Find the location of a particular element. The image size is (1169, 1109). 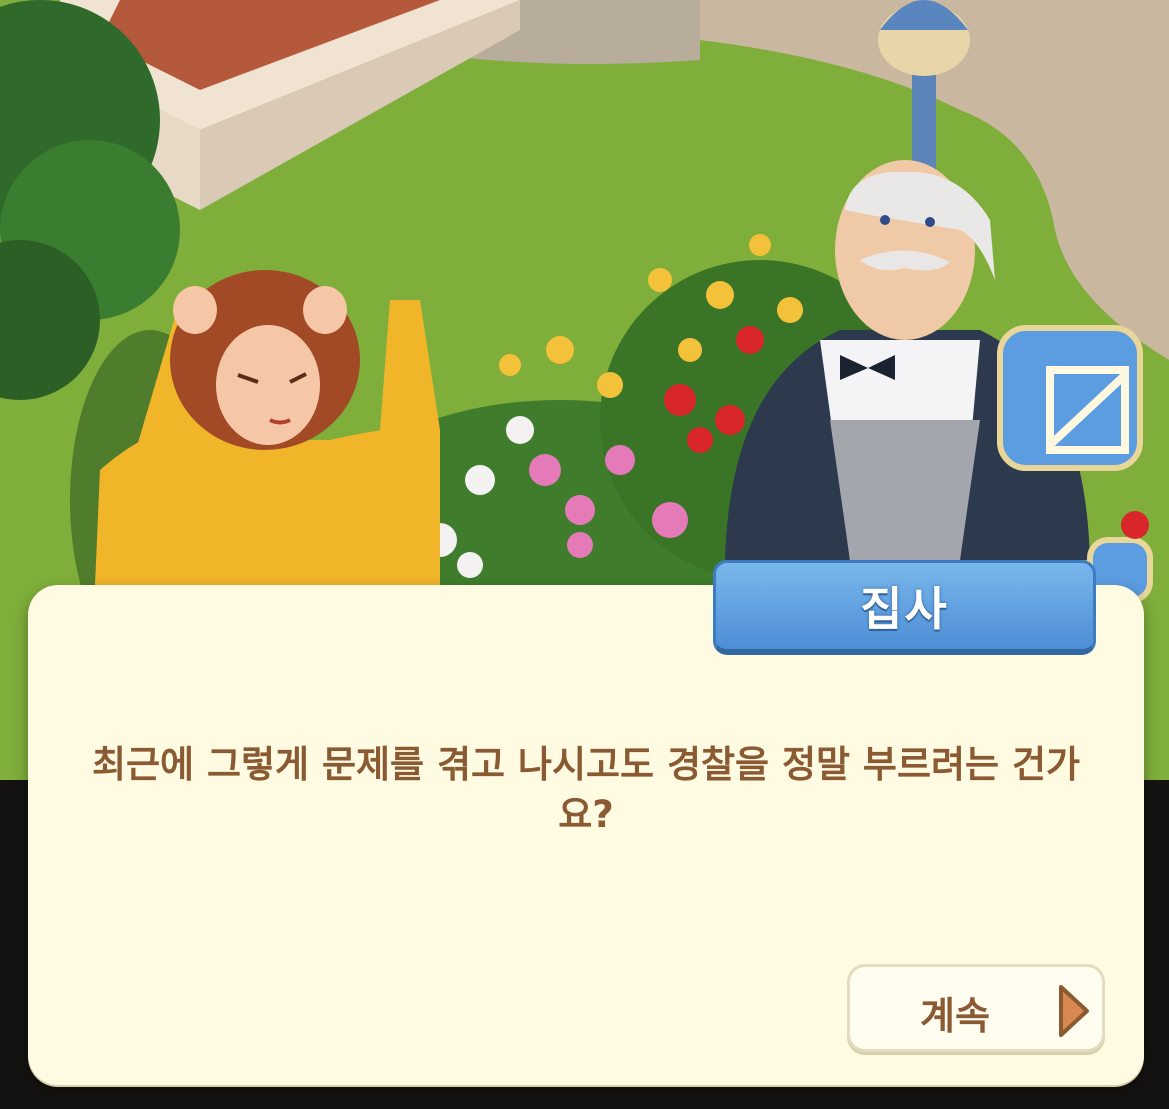

speaker-name: 집사 is located at coordinates (904, 609).